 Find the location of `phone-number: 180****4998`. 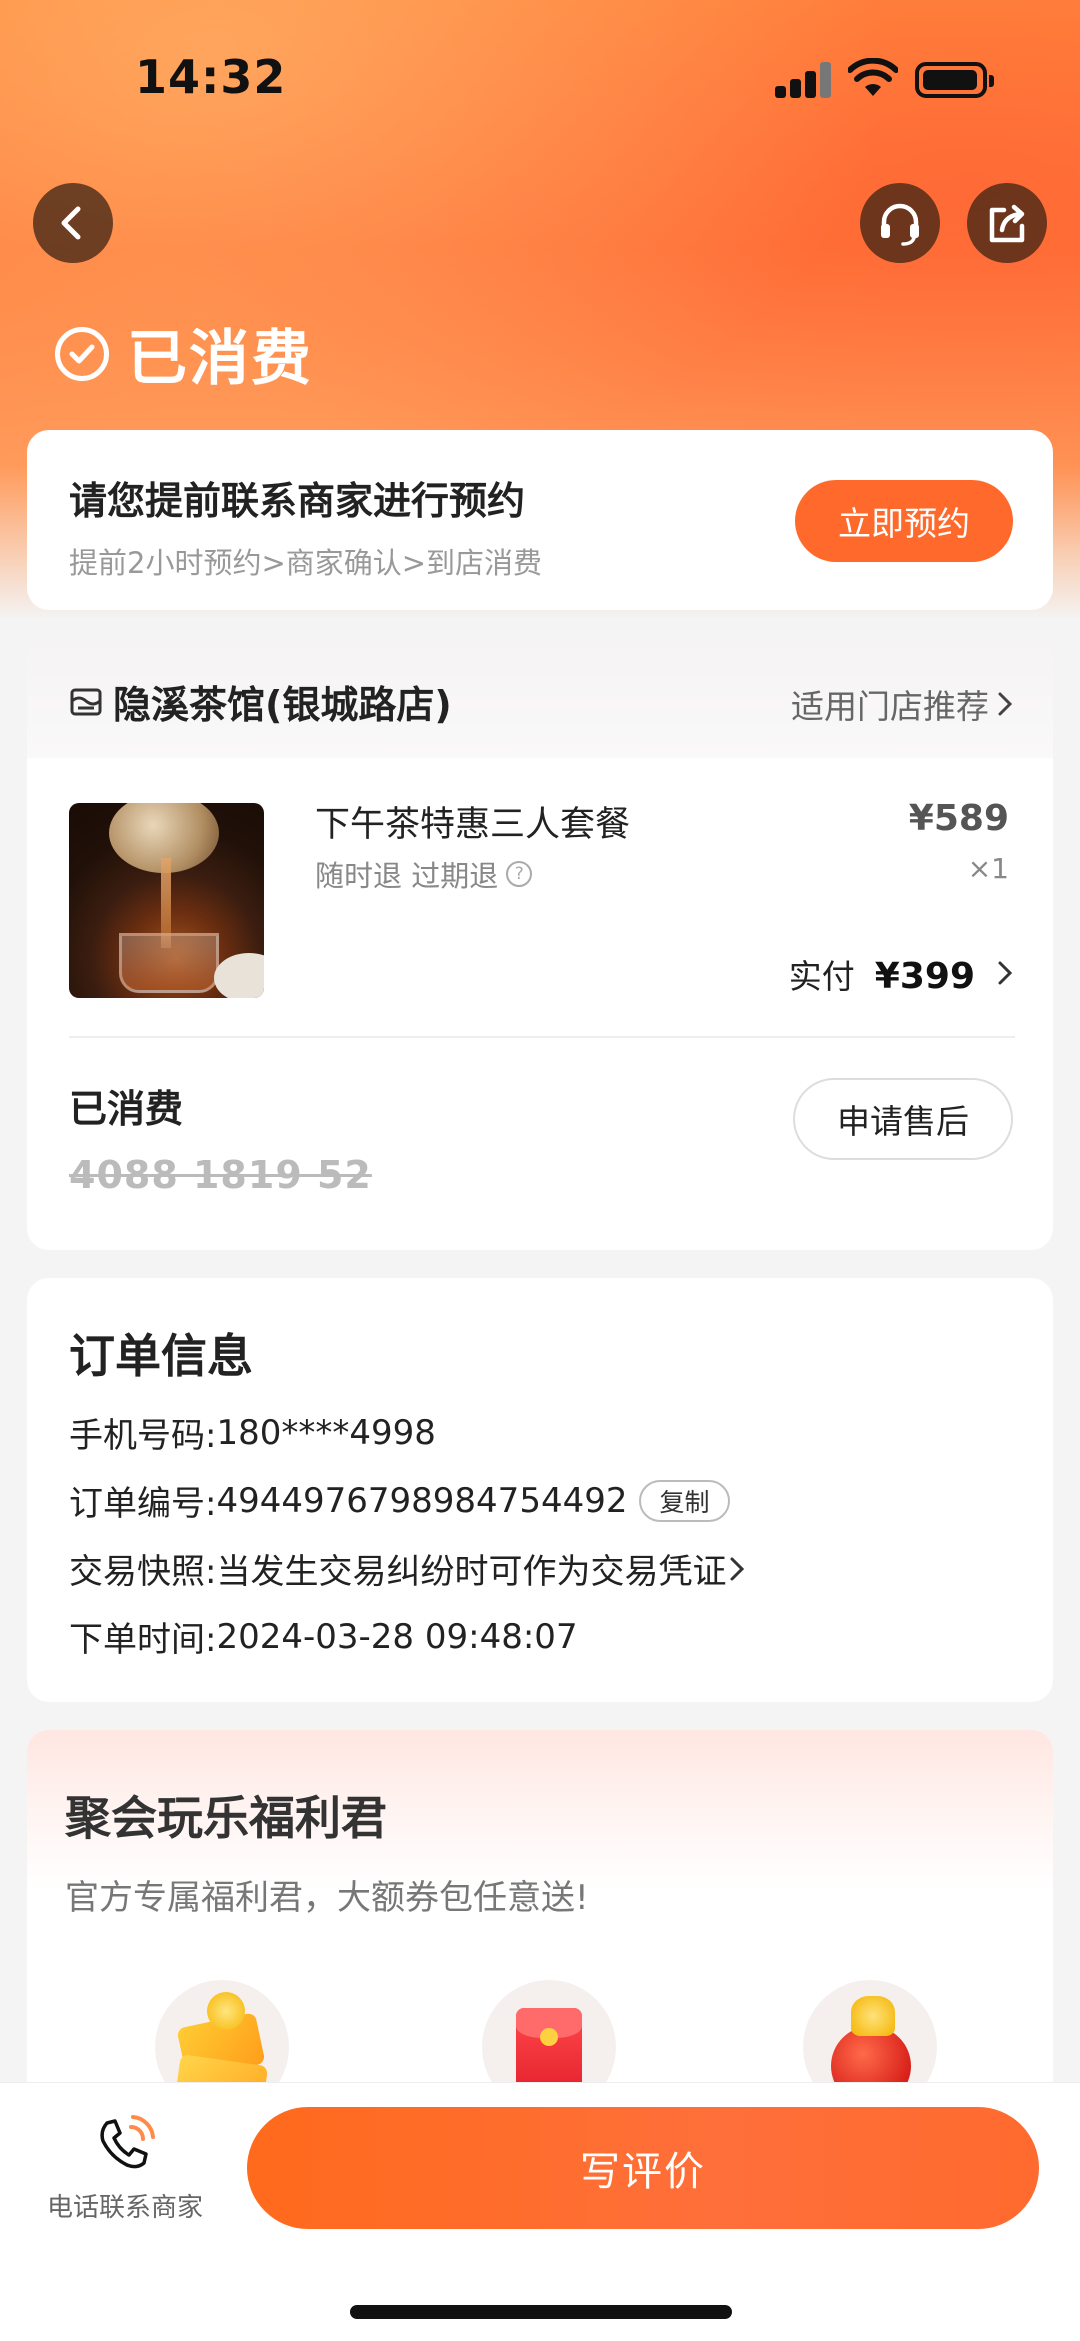

phone-number: 180****4998 is located at coordinates (326, 1432).